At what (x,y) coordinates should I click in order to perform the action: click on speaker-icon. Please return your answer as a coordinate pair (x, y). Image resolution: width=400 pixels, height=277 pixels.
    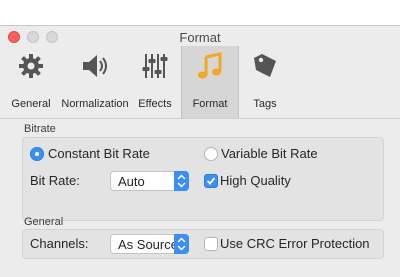
    Looking at the image, I should click on (95, 66).